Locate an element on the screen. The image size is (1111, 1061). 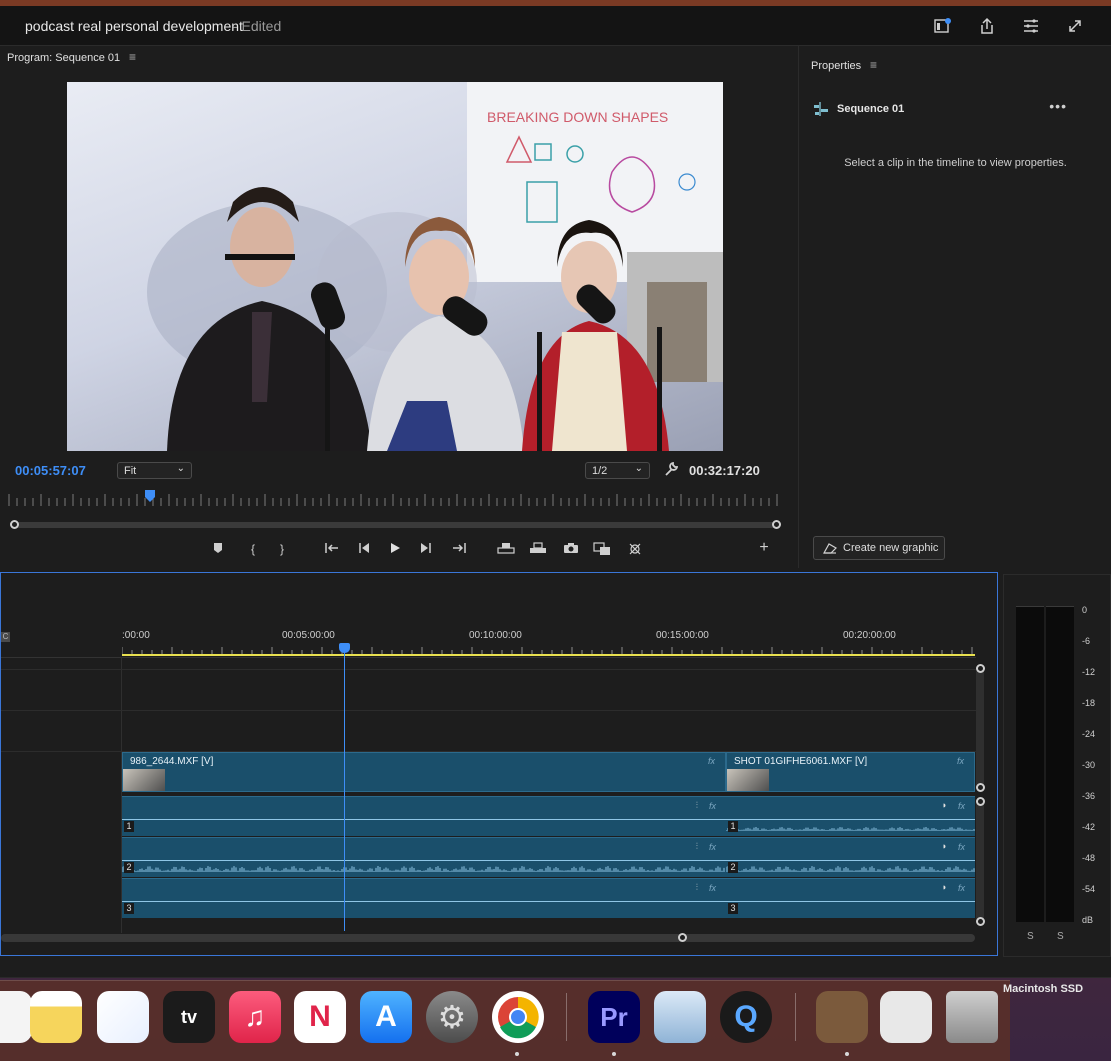
extract-icon is located at coordinates (538, 549).